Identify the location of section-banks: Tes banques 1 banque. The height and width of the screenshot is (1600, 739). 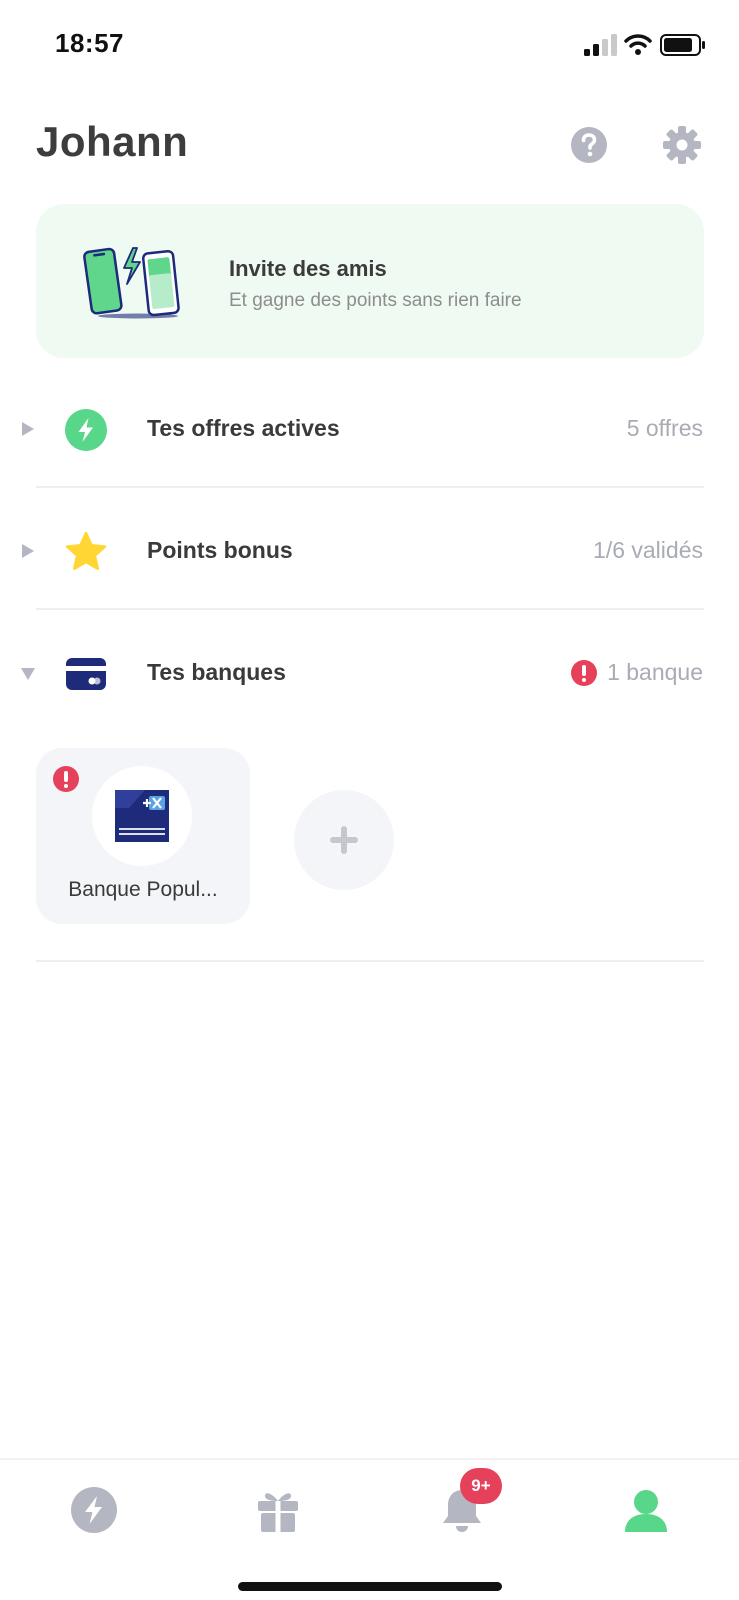
(369, 673).